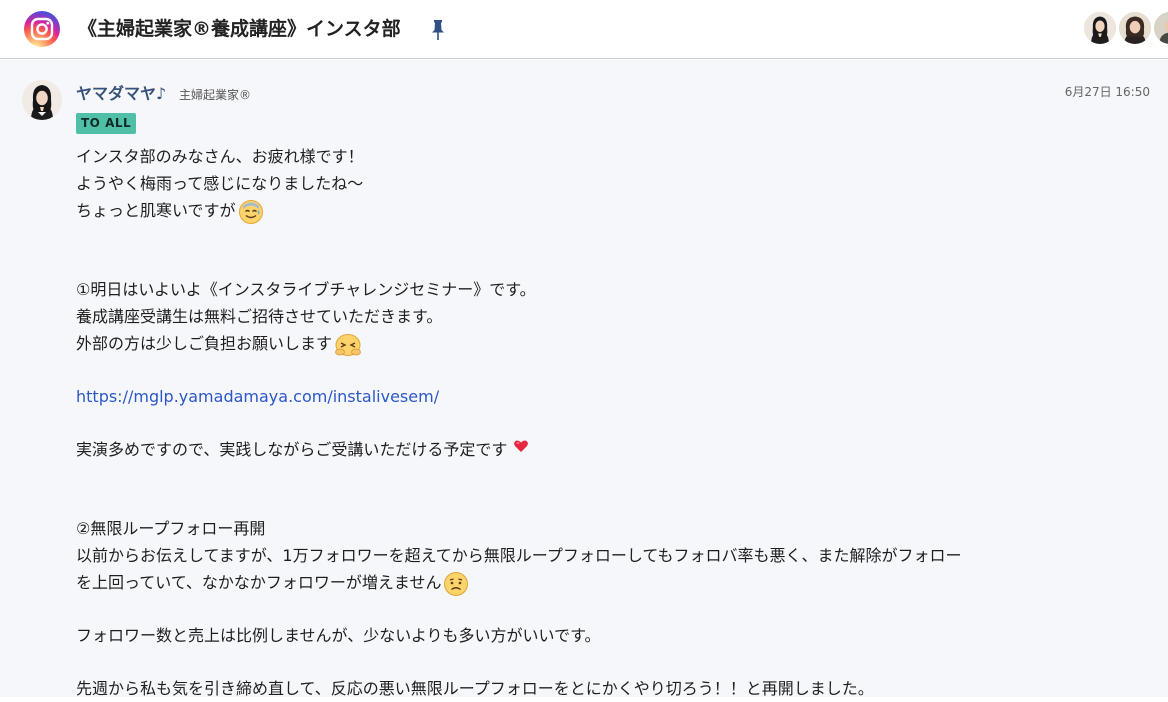 The height and width of the screenshot is (702, 1168). I want to click on message-timestamp: 6月27日 16:50, so click(1107, 92).